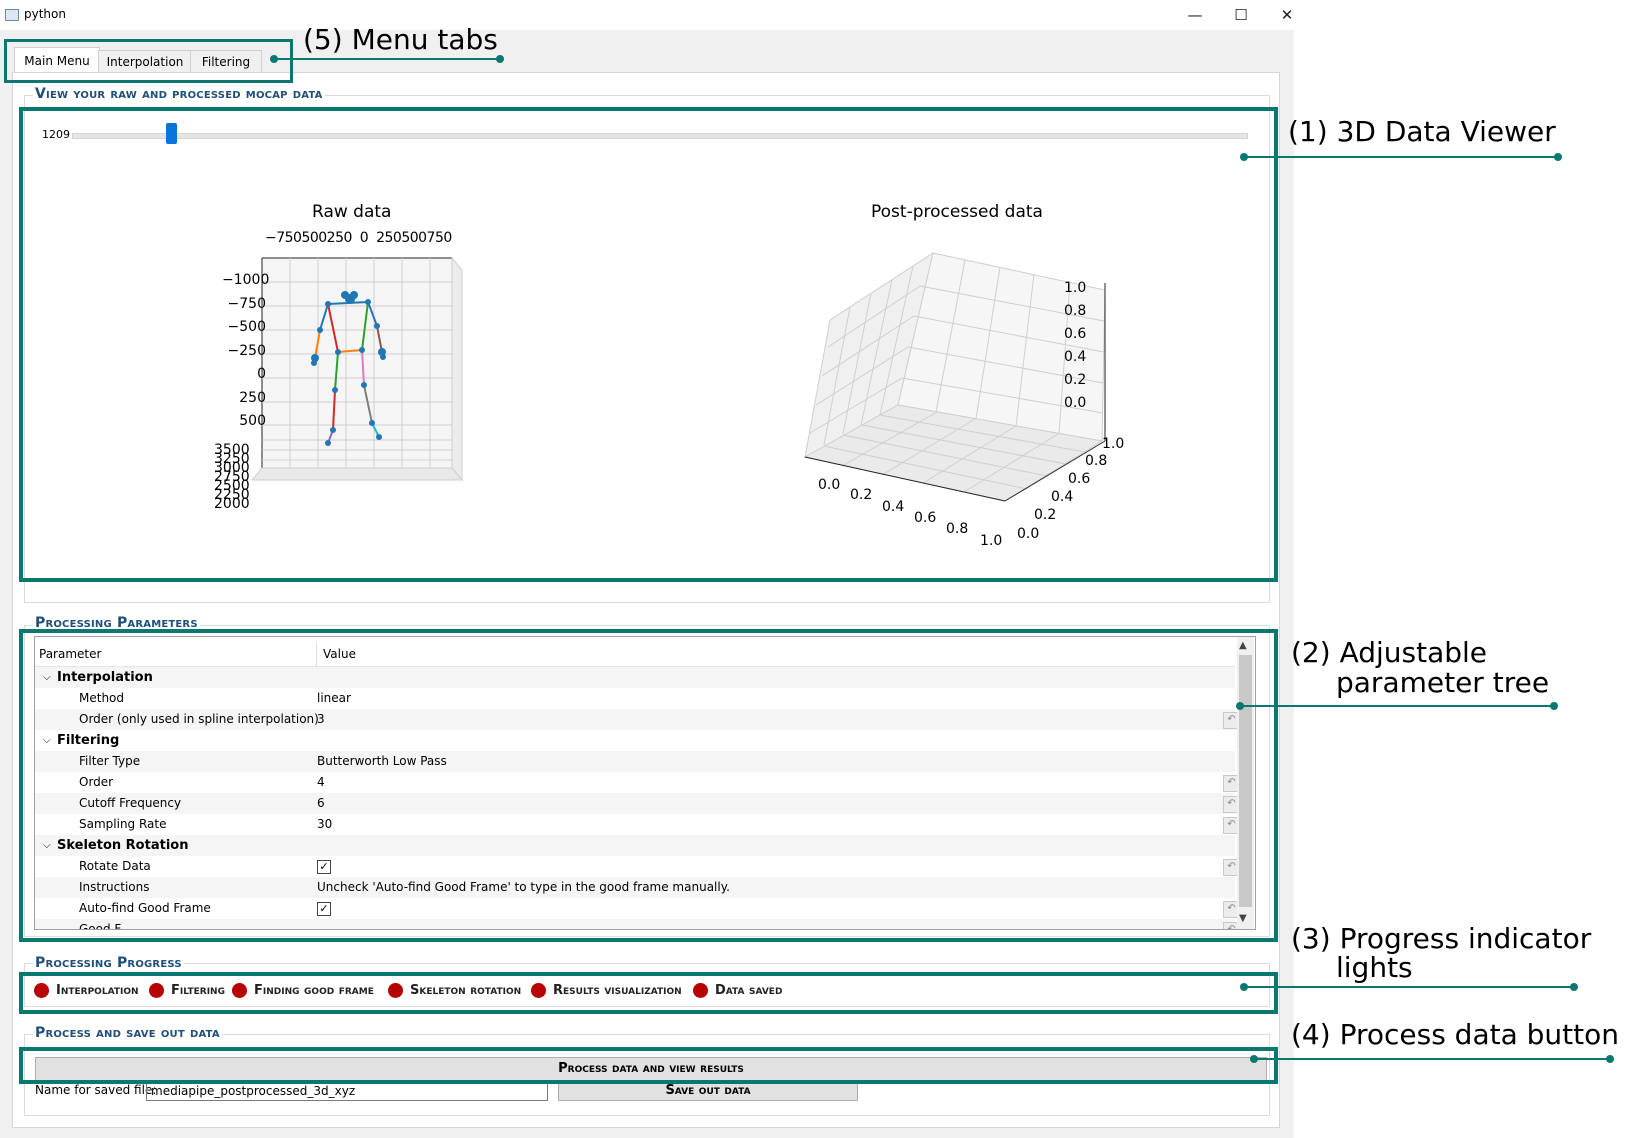 The width and height of the screenshot is (1628, 1138). Describe the element at coordinates (1241, 15) in the screenshot. I see `maximize-button: ☐` at that location.